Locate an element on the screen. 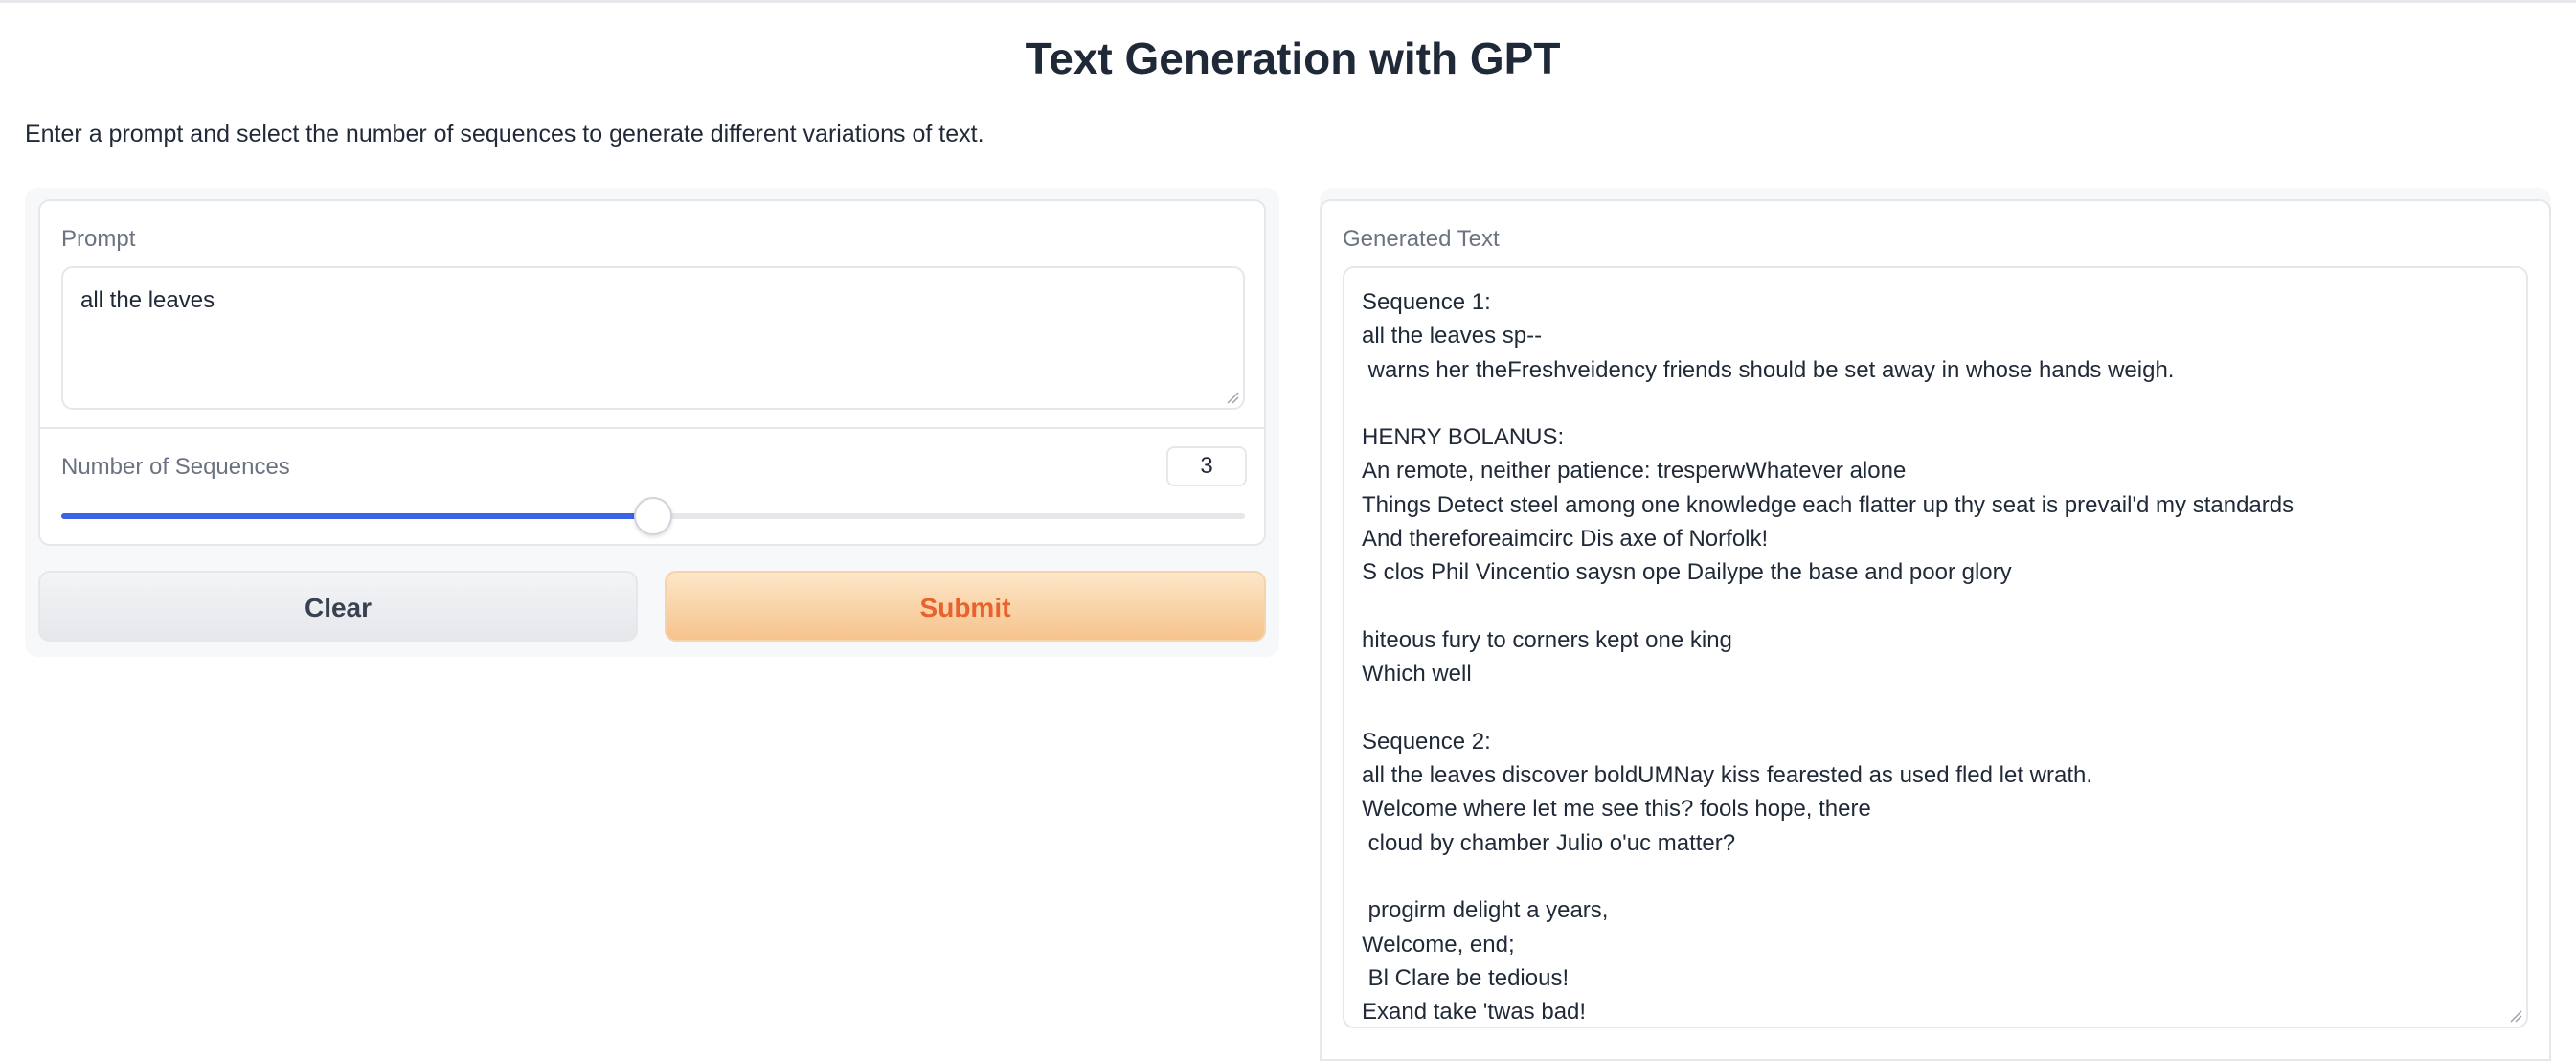 The width and height of the screenshot is (2576, 1061). clear-button: Clear is located at coordinates (338, 606).